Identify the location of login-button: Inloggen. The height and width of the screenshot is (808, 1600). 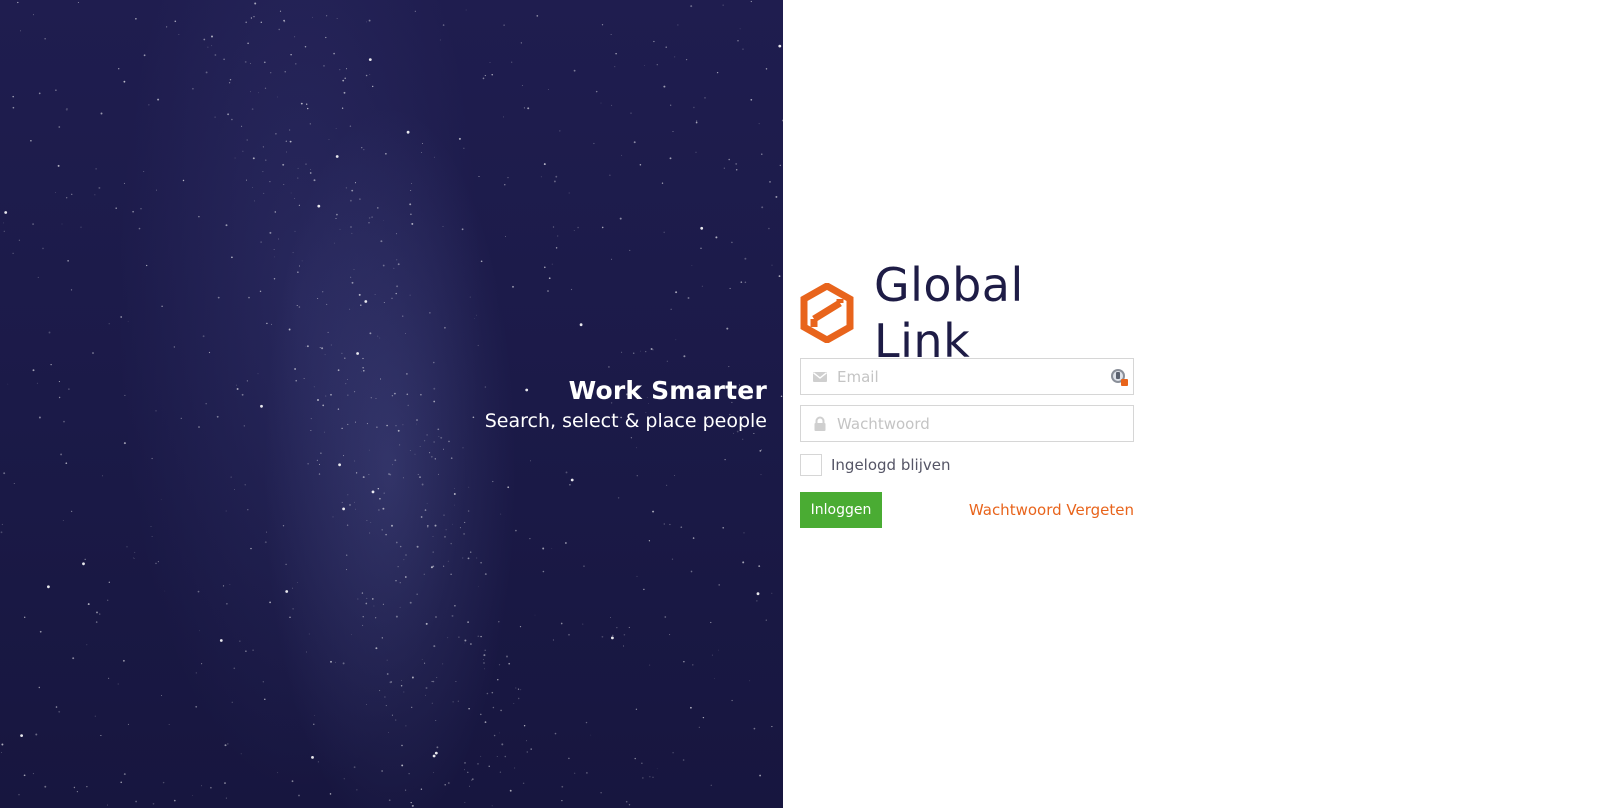
(841, 510).